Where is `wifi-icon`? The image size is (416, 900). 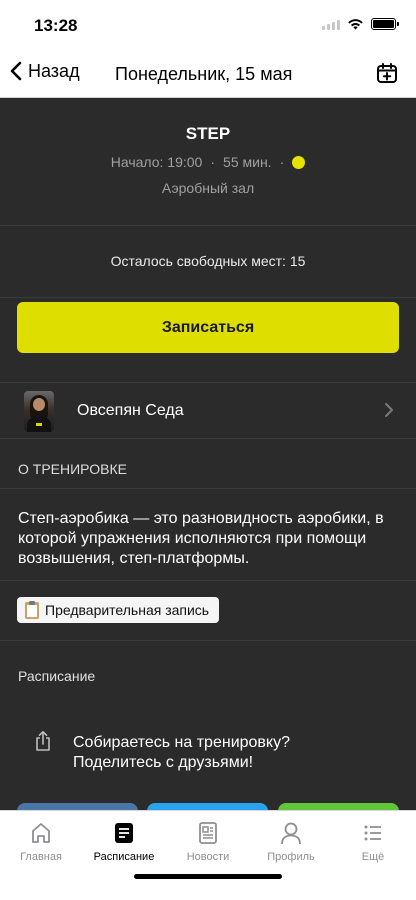 wifi-icon is located at coordinates (355, 24).